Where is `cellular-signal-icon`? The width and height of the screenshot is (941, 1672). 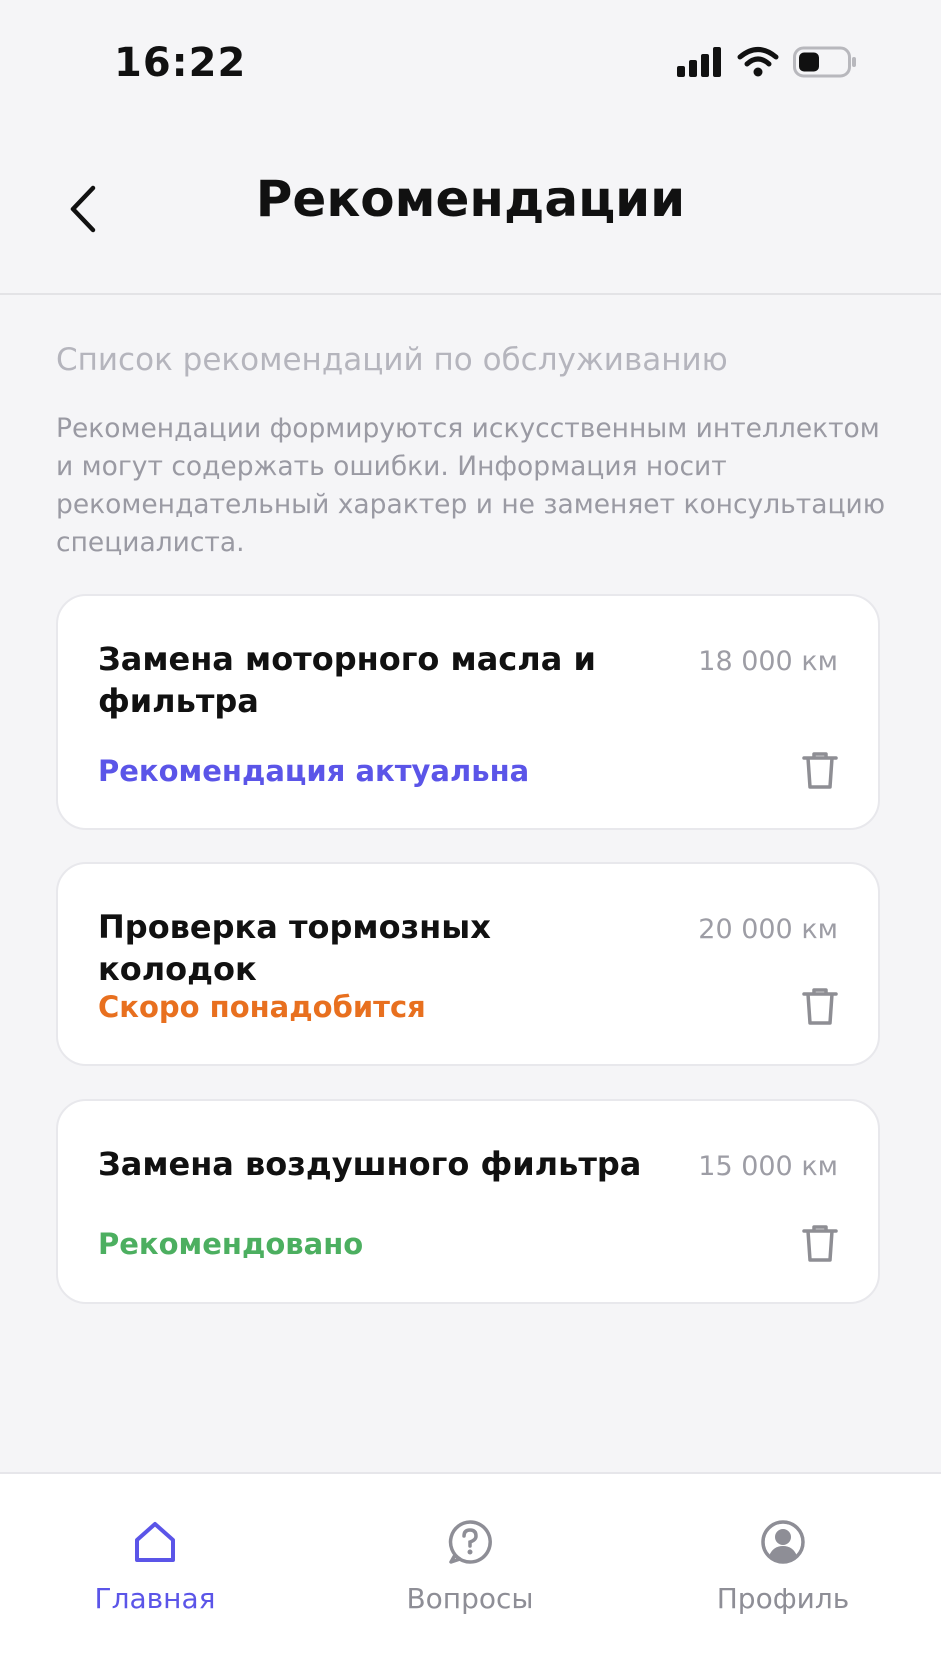
cellular-signal-icon is located at coordinates (700, 64).